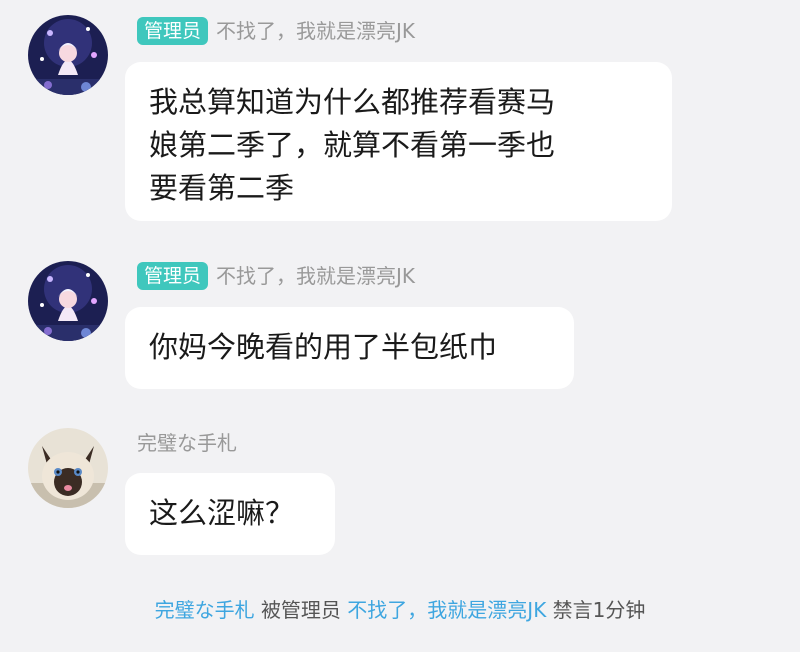  Describe the element at coordinates (205, 610) in the screenshot. I see `muted-user-link: 完璧な手札` at that location.